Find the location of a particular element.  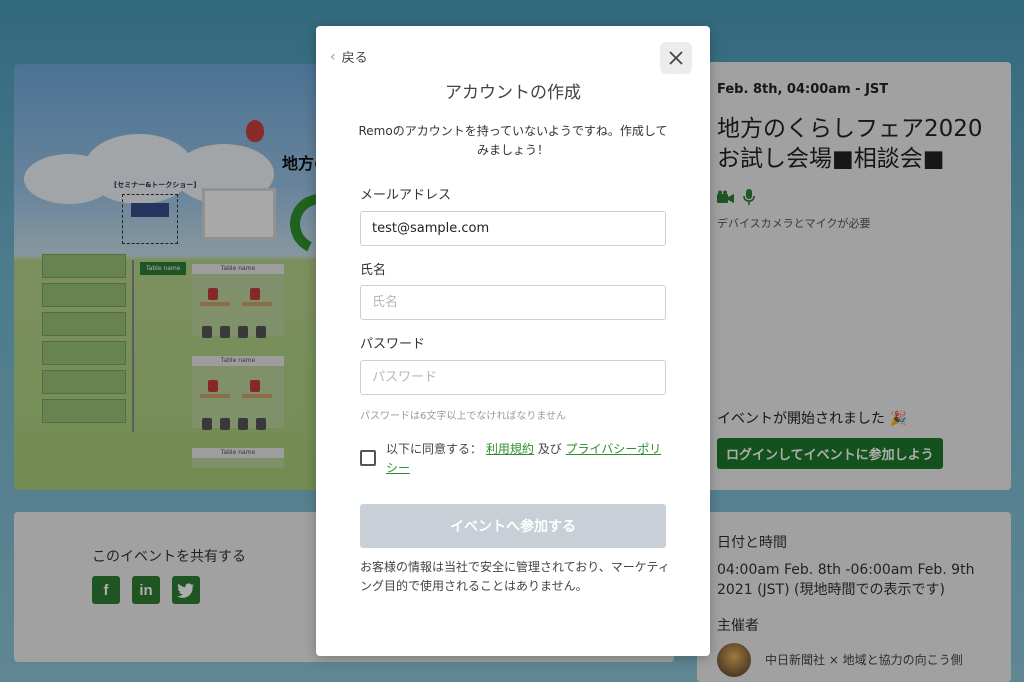

password-field is located at coordinates (513, 377).